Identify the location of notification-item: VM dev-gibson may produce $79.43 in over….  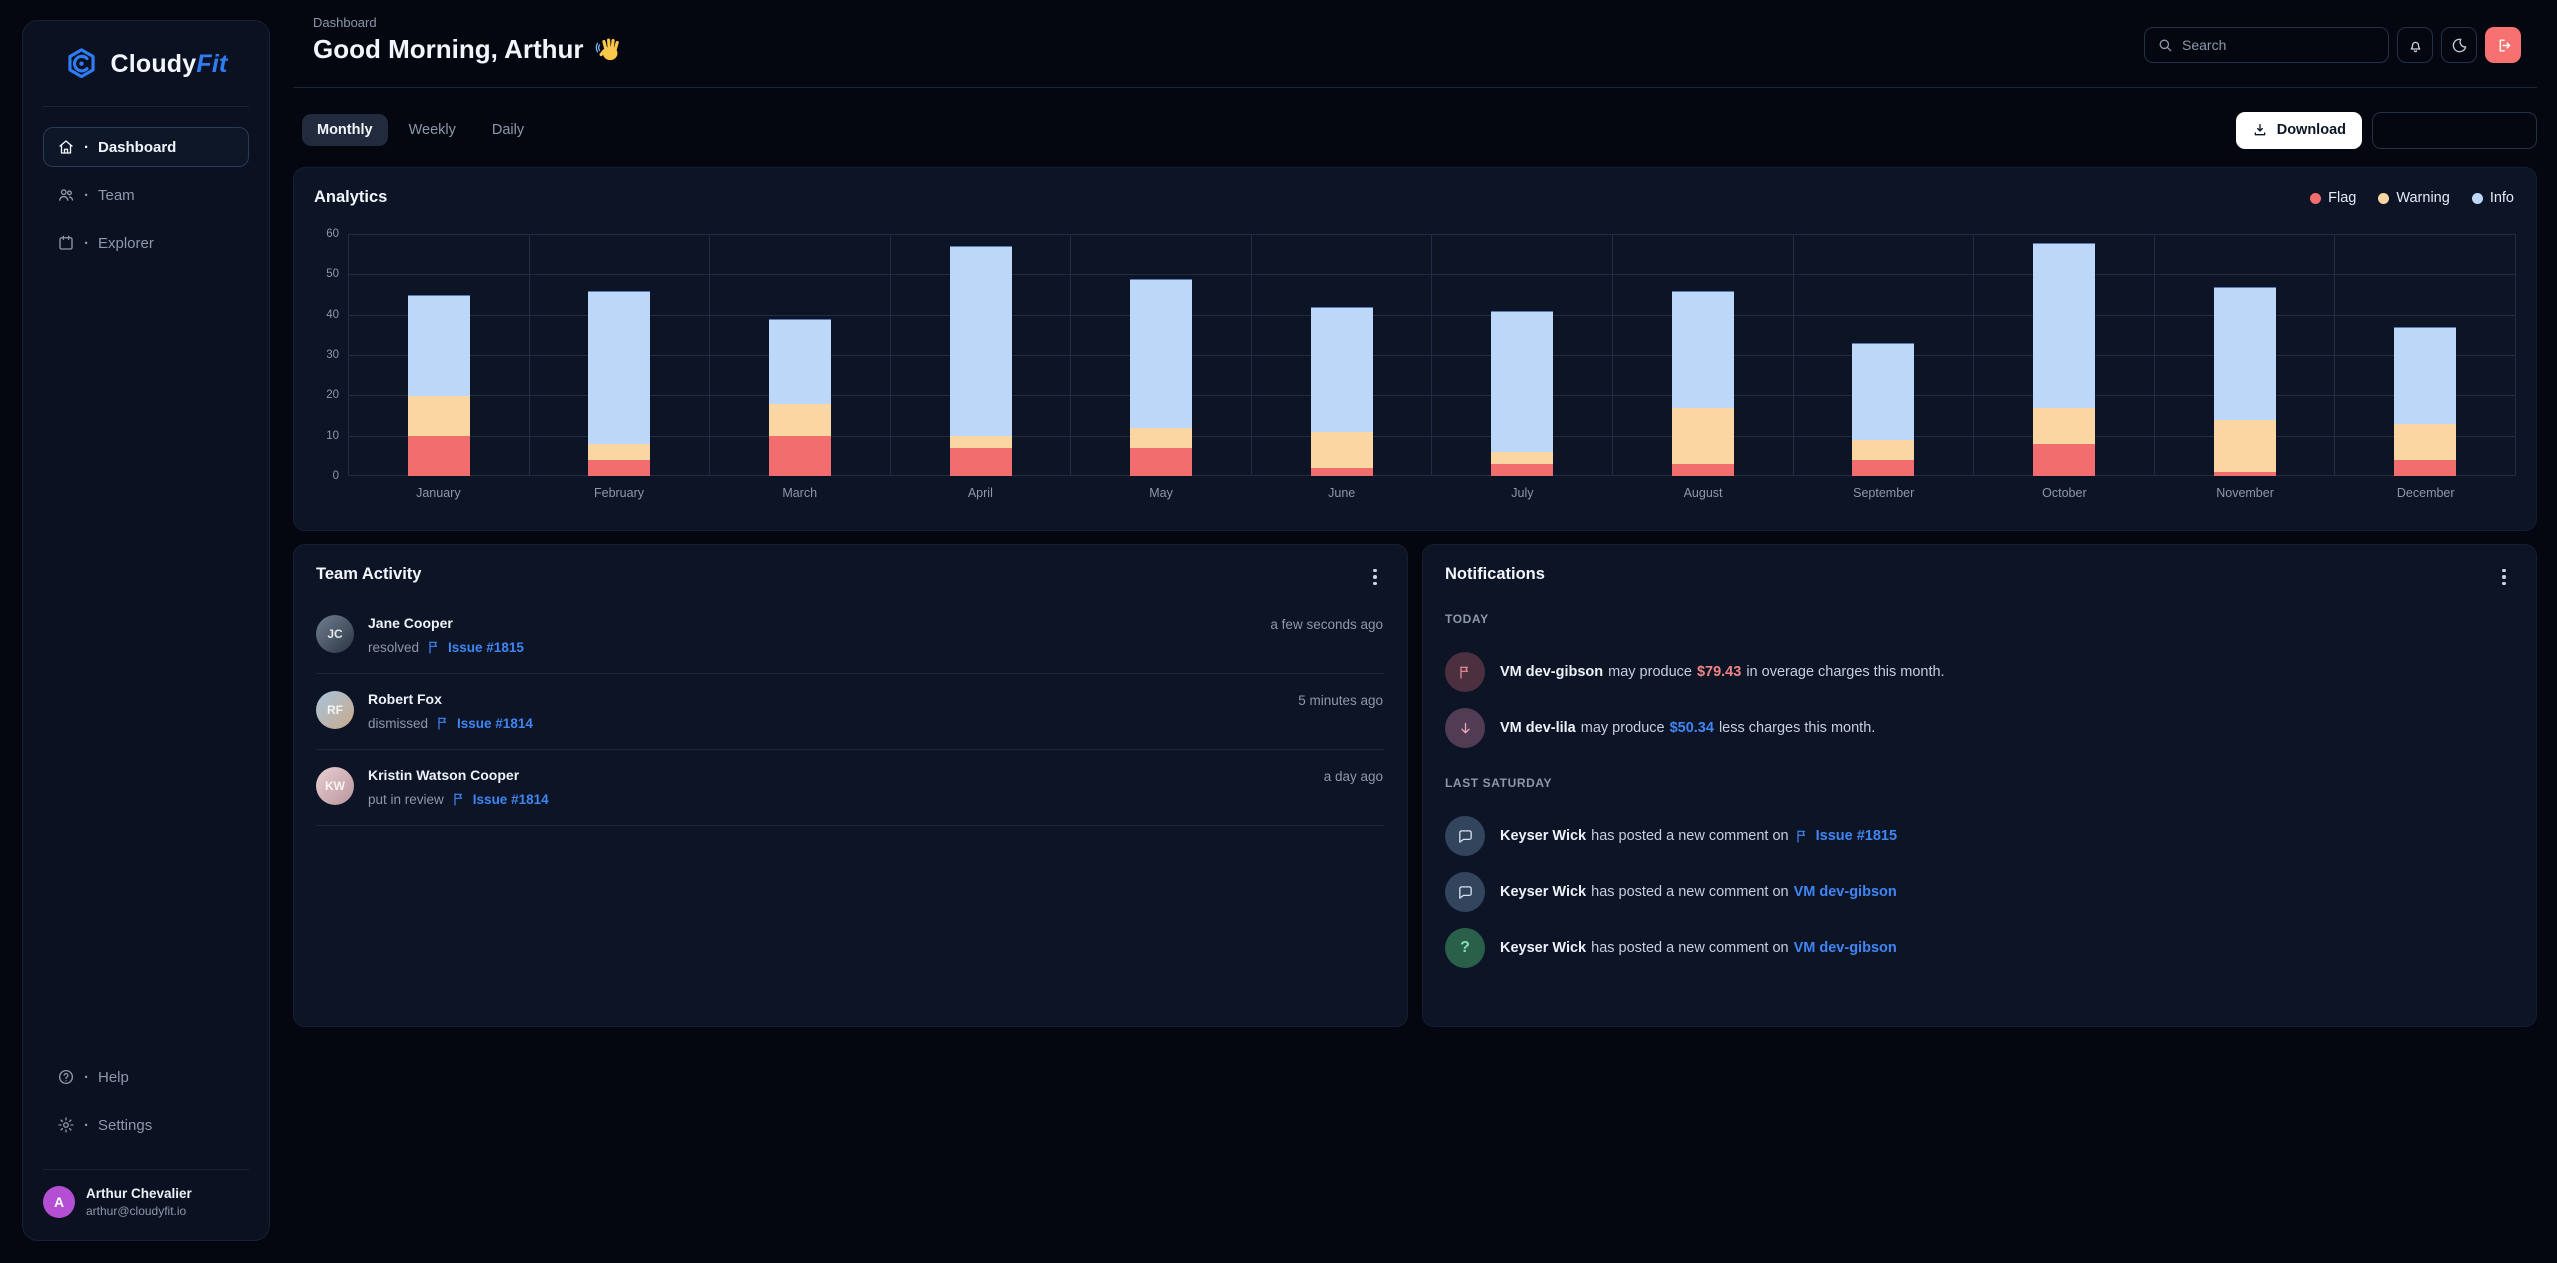
(1979, 672).